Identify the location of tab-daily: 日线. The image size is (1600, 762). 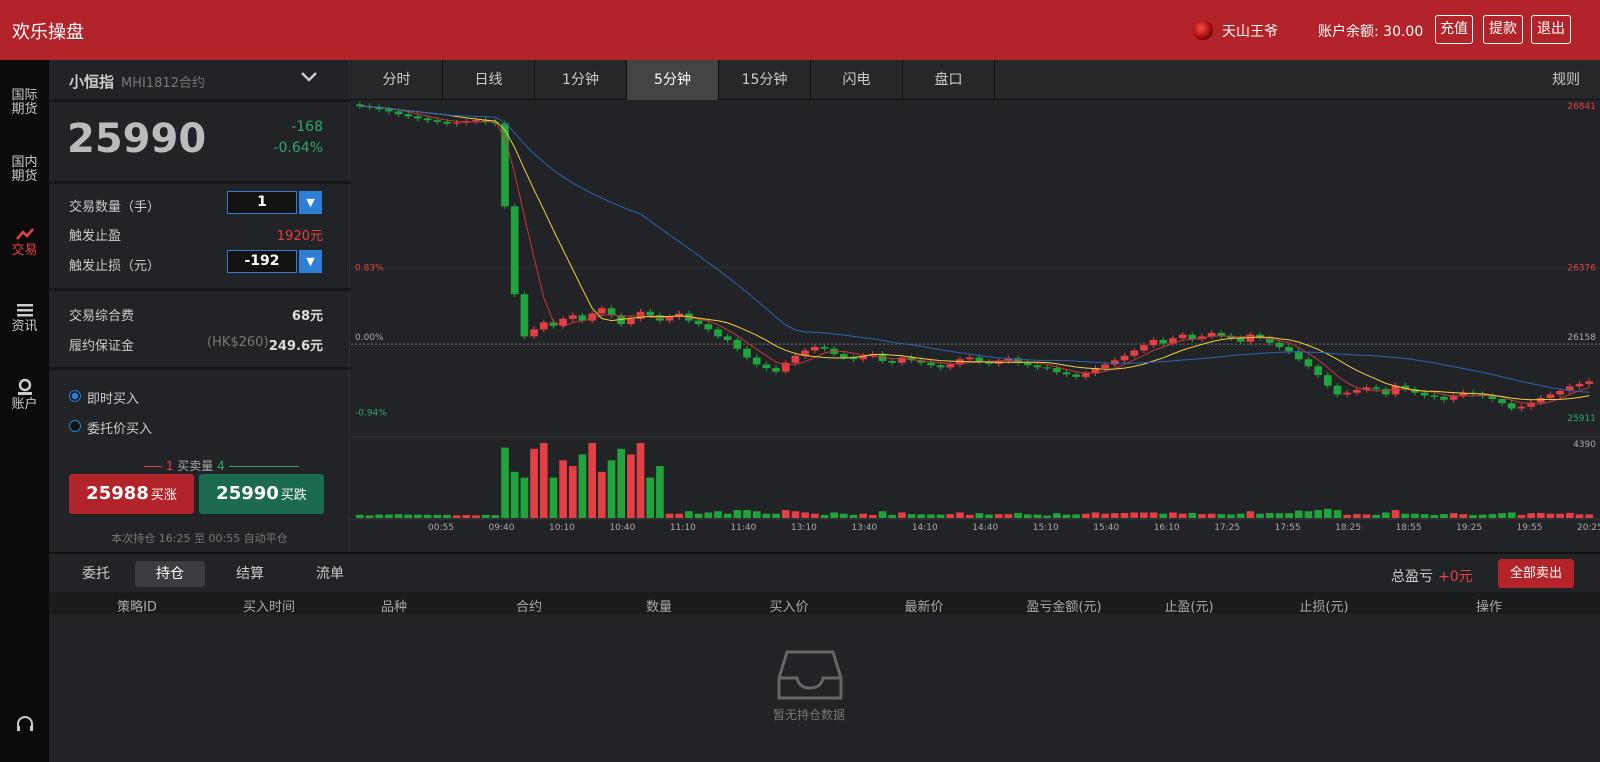
(489, 80).